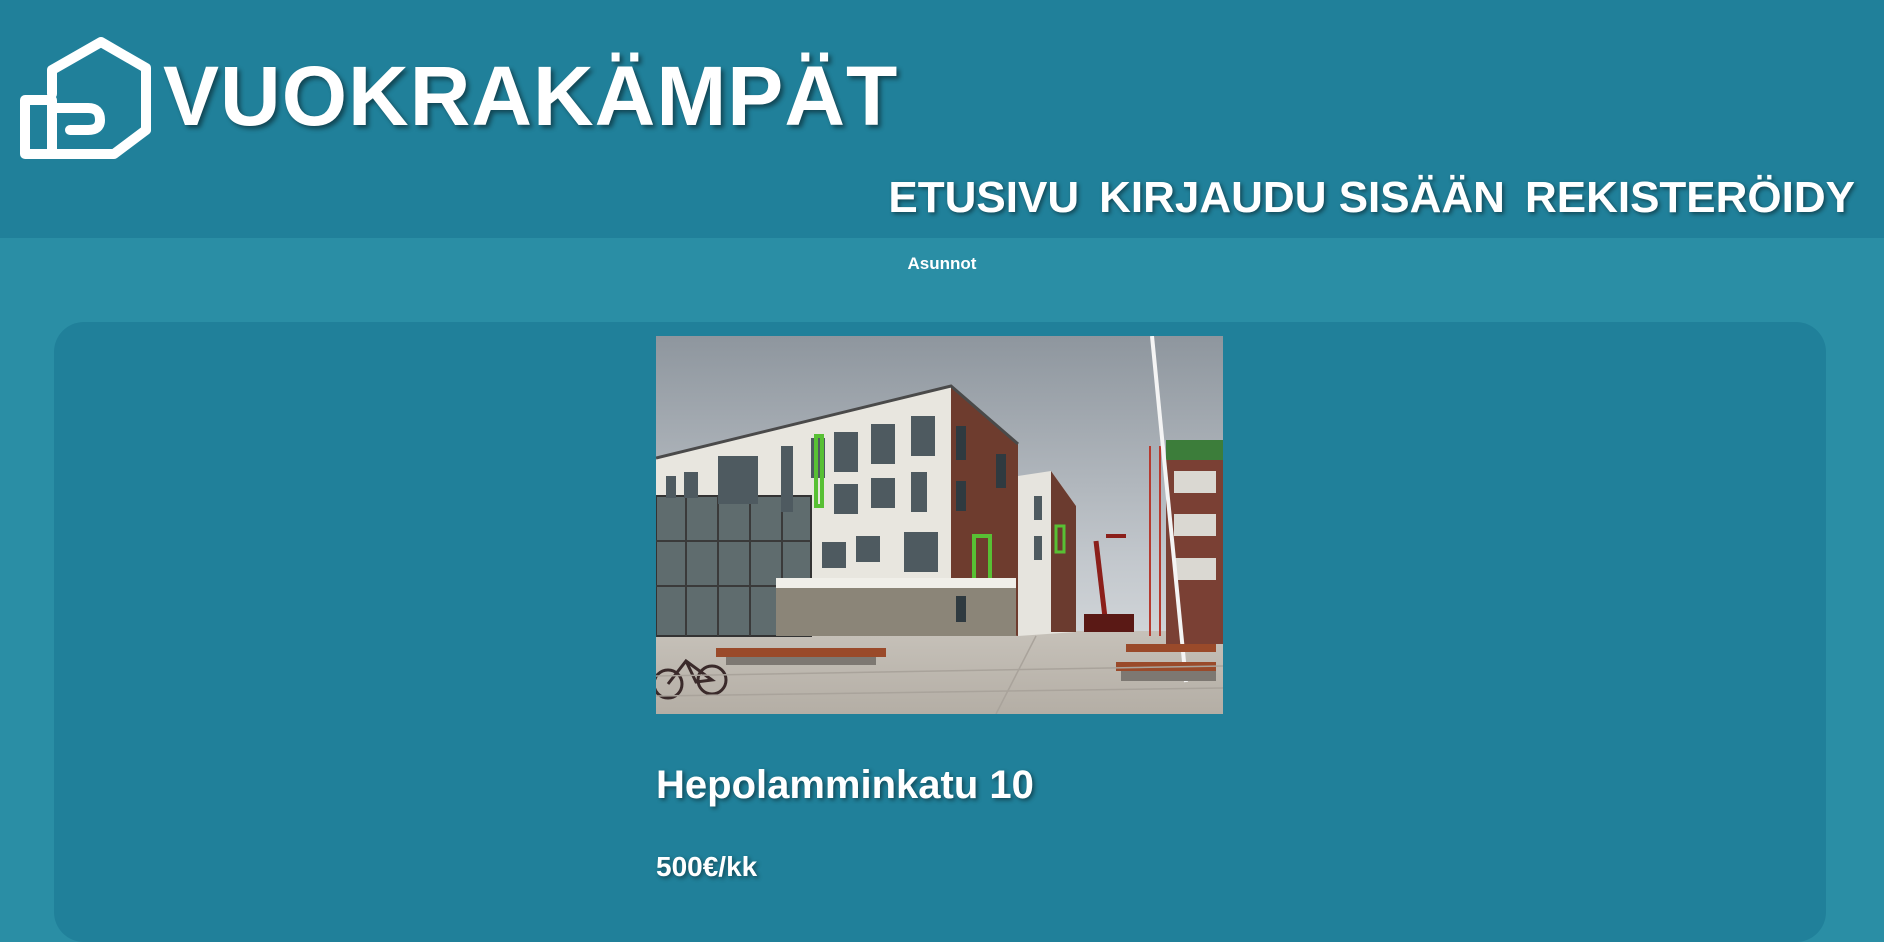 This screenshot has width=1884, height=942. I want to click on house-on-hand-icon, so click(86, 100).